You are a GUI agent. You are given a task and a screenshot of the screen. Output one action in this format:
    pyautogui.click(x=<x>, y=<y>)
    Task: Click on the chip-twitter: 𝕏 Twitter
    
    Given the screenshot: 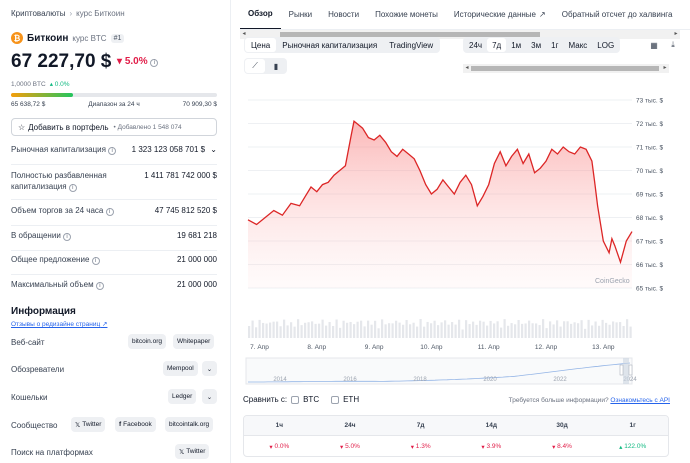 What is the action you would take?
    pyautogui.click(x=88, y=424)
    